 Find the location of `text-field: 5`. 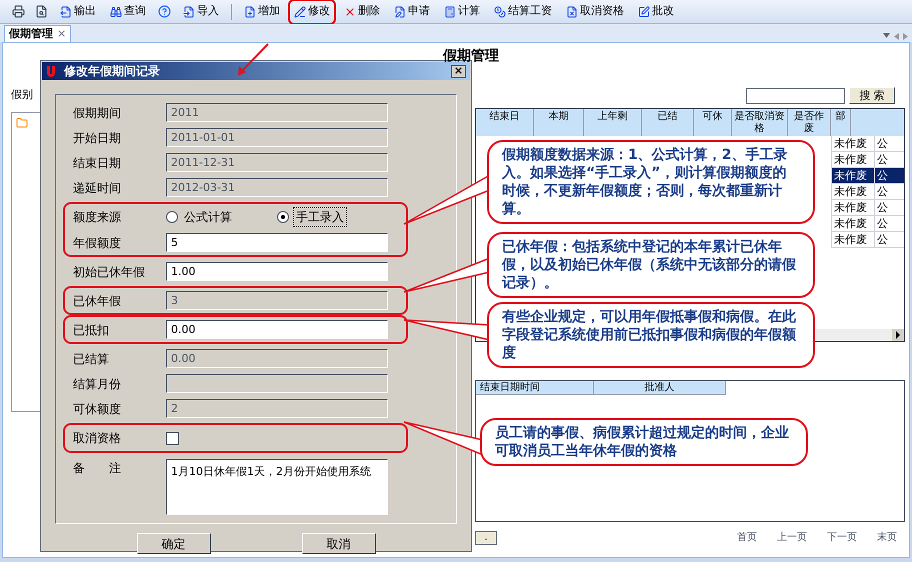

text-field: 5 is located at coordinates (277, 242).